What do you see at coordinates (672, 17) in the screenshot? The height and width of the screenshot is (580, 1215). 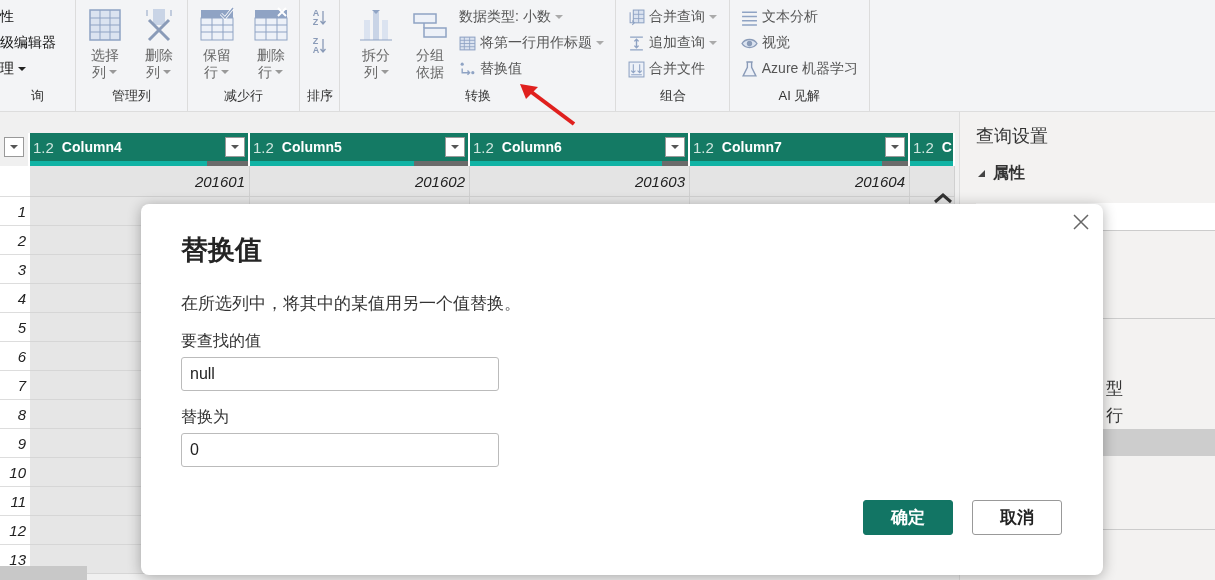 I see `ribbon-button: 合并查询` at bounding box center [672, 17].